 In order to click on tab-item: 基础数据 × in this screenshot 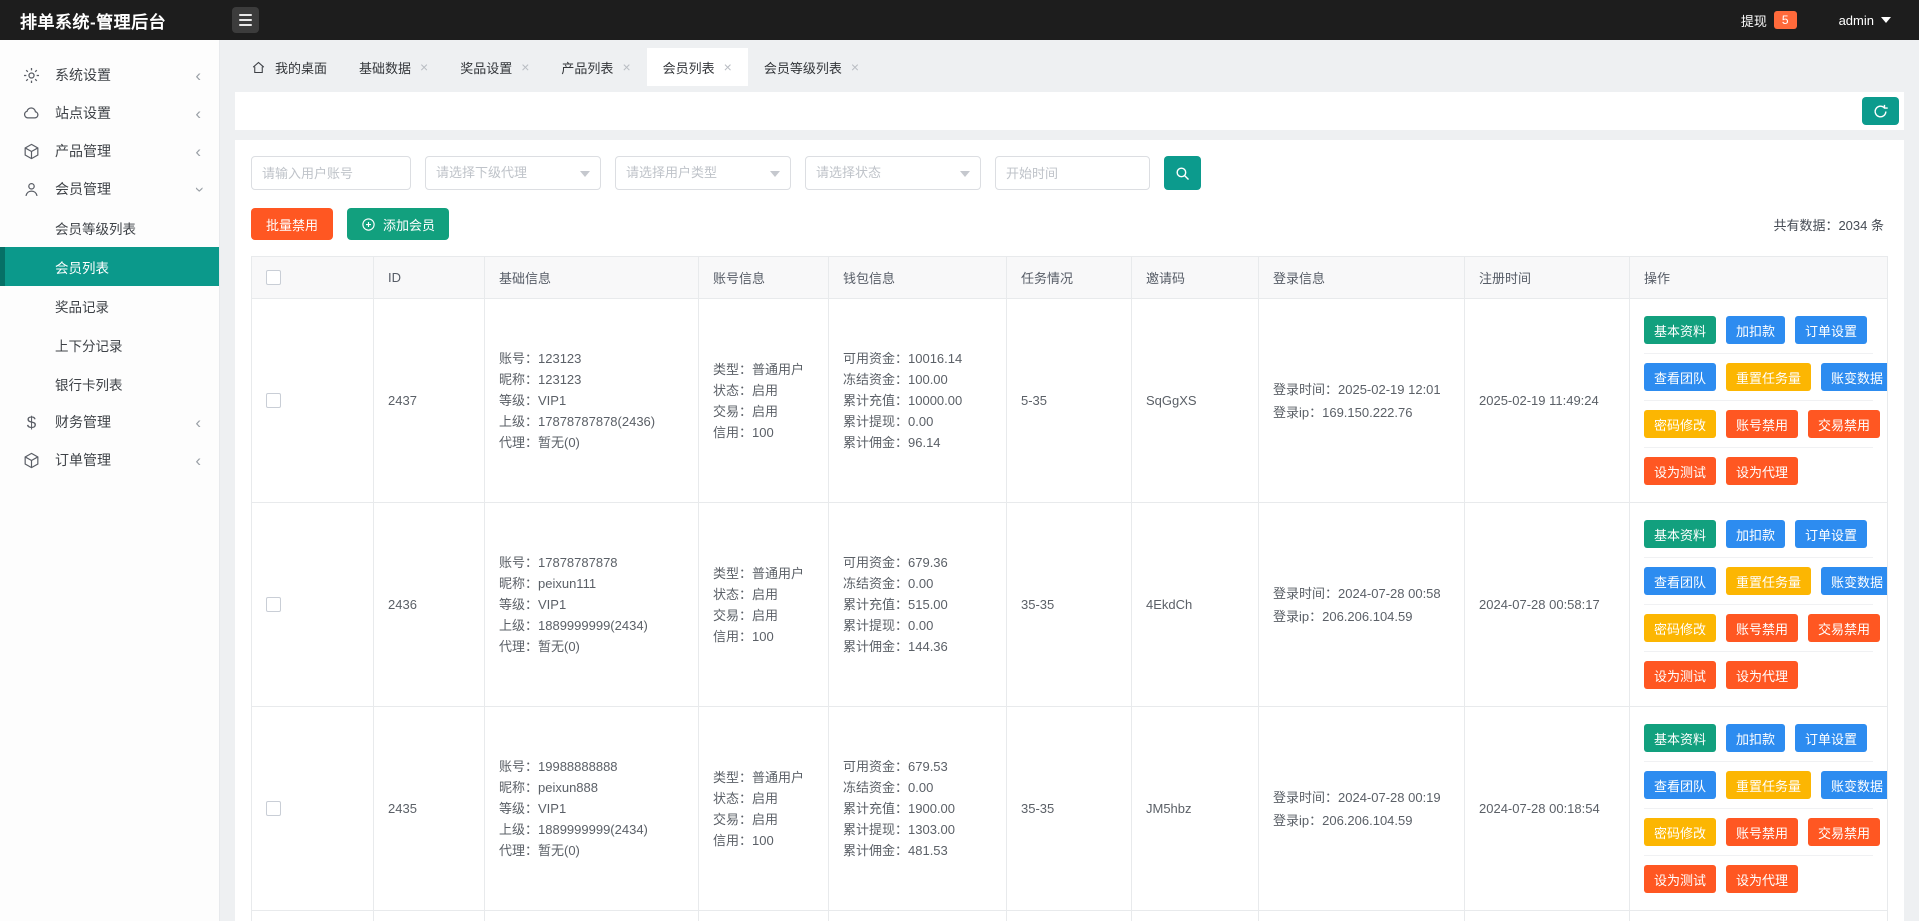, I will do `click(393, 67)`.